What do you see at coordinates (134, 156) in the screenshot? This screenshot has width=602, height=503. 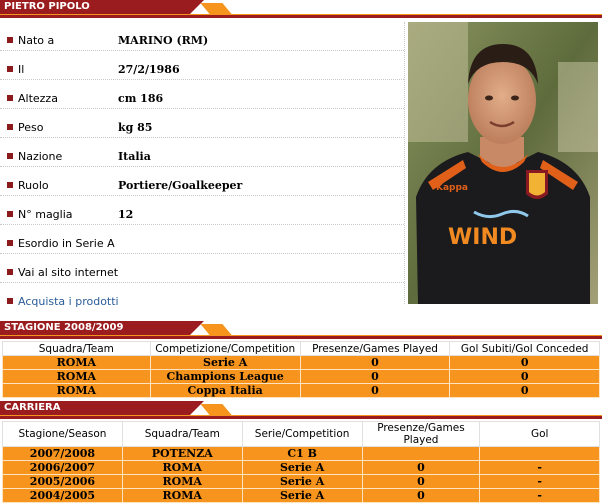 I see `info-value: Italia` at bounding box center [134, 156].